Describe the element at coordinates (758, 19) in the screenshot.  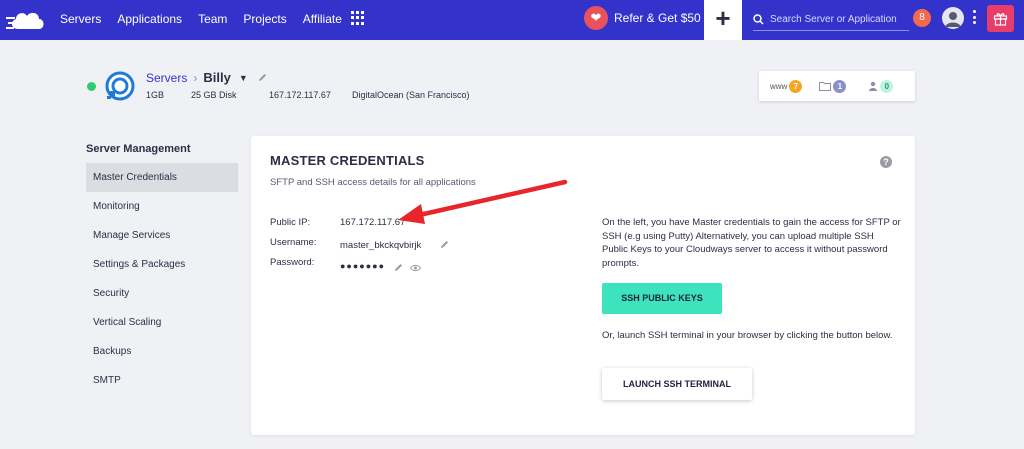
I see `search-icon` at that location.